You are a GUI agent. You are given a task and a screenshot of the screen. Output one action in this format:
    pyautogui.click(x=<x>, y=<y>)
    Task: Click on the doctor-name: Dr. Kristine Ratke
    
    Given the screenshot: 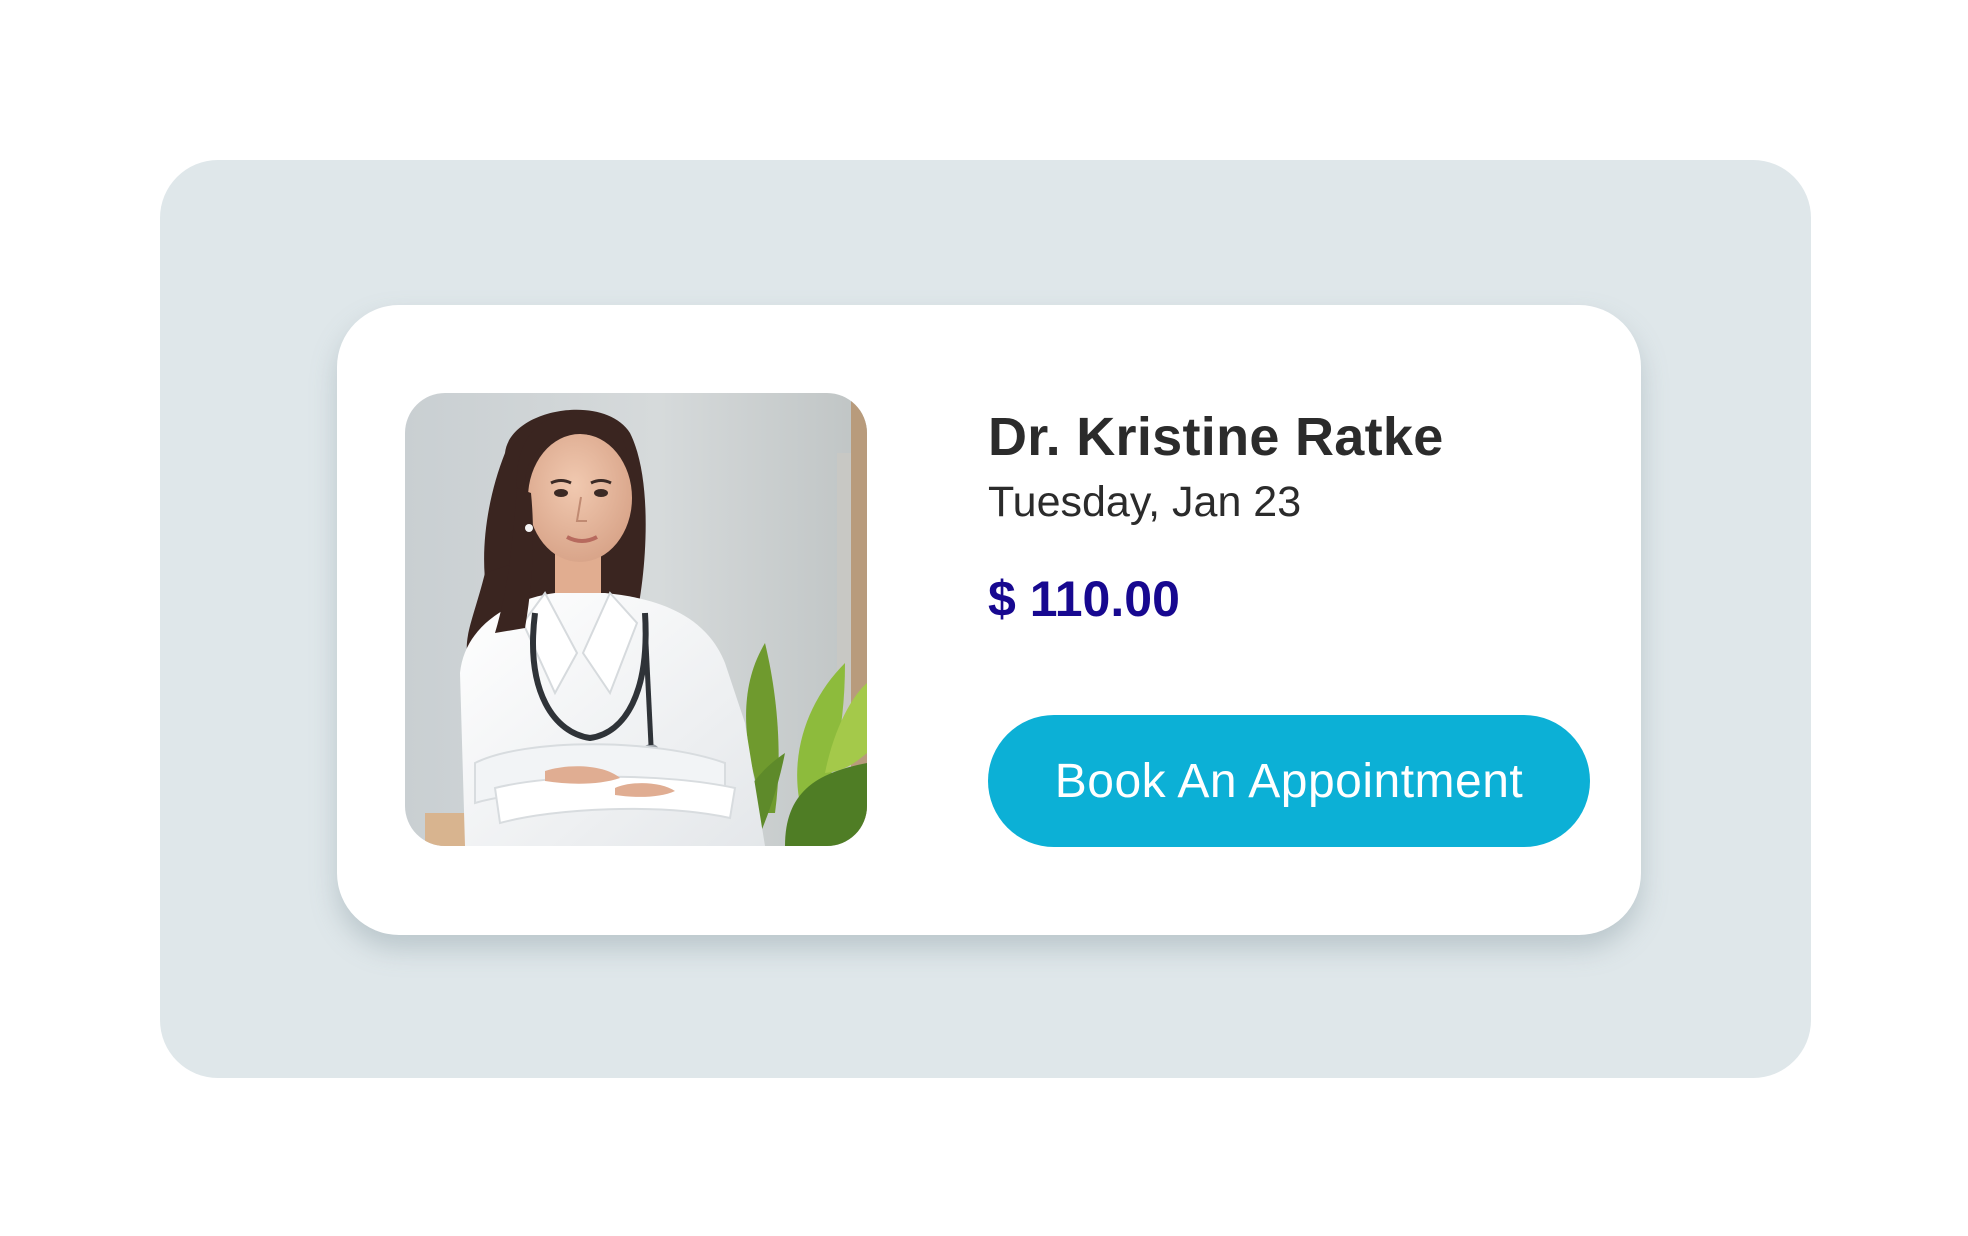 What is the action you would take?
    pyautogui.click(x=1216, y=437)
    